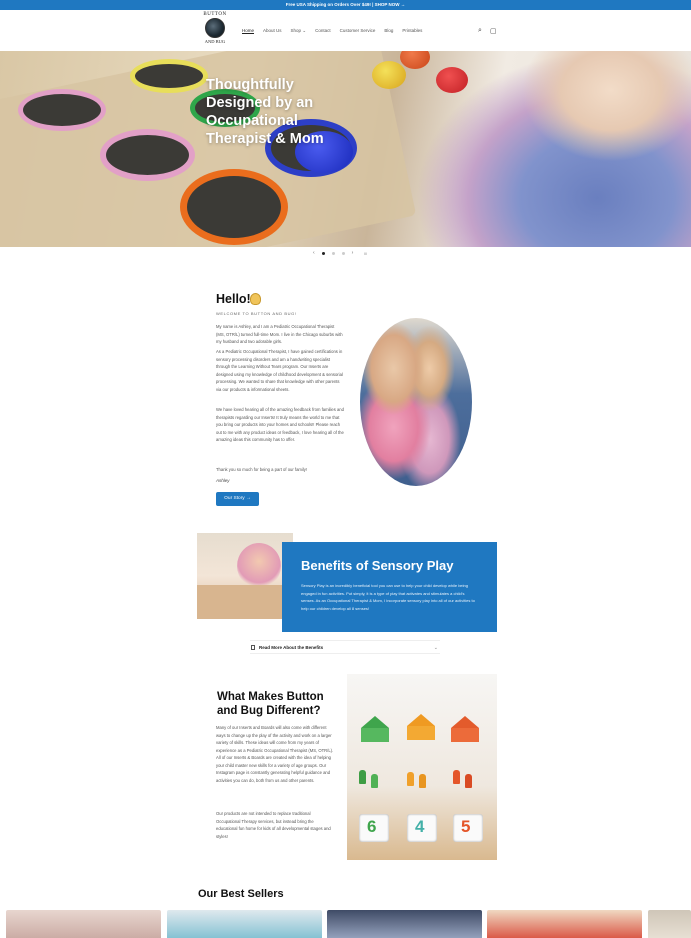  What do you see at coordinates (314, 253) in the screenshot?
I see `chevron-left-icon: ‹` at bounding box center [314, 253].